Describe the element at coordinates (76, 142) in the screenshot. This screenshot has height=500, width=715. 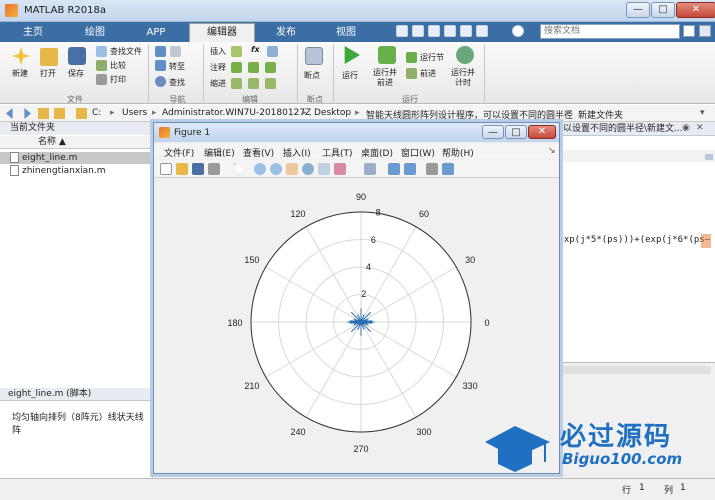
I see `name-column-header: 名称 ▲` at that location.